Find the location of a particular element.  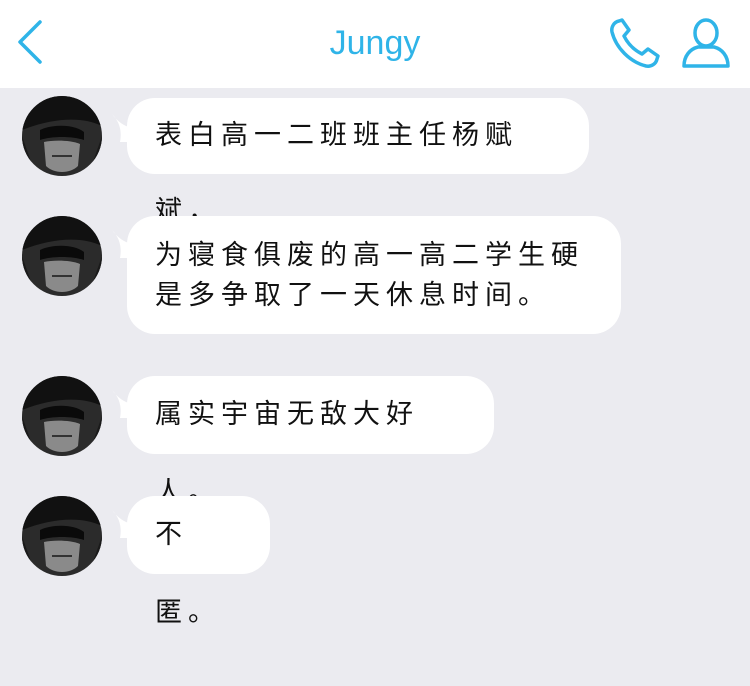

person-icon is located at coordinates (706, 43).